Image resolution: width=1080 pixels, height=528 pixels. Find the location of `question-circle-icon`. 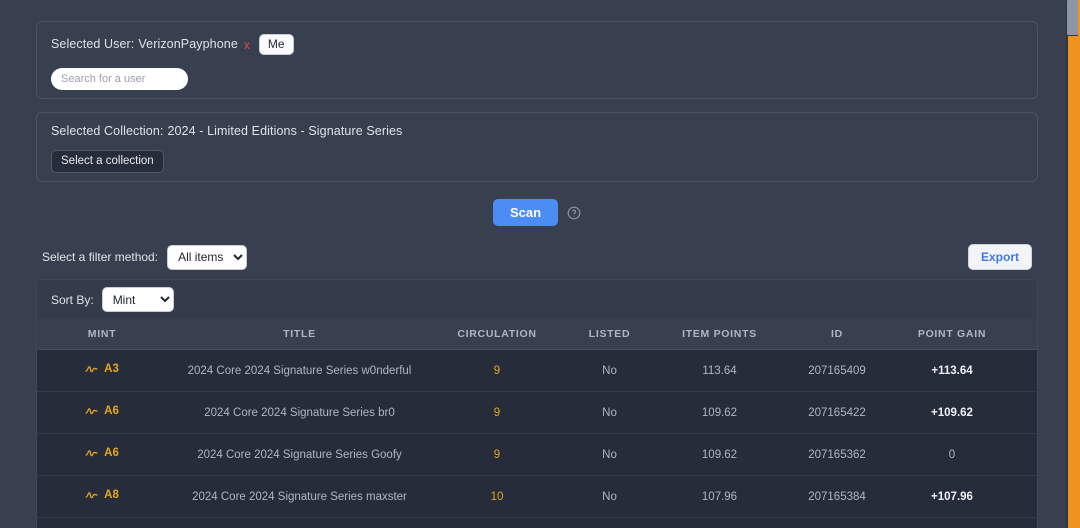

question-circle-icon is located at coordinates (574, 213).